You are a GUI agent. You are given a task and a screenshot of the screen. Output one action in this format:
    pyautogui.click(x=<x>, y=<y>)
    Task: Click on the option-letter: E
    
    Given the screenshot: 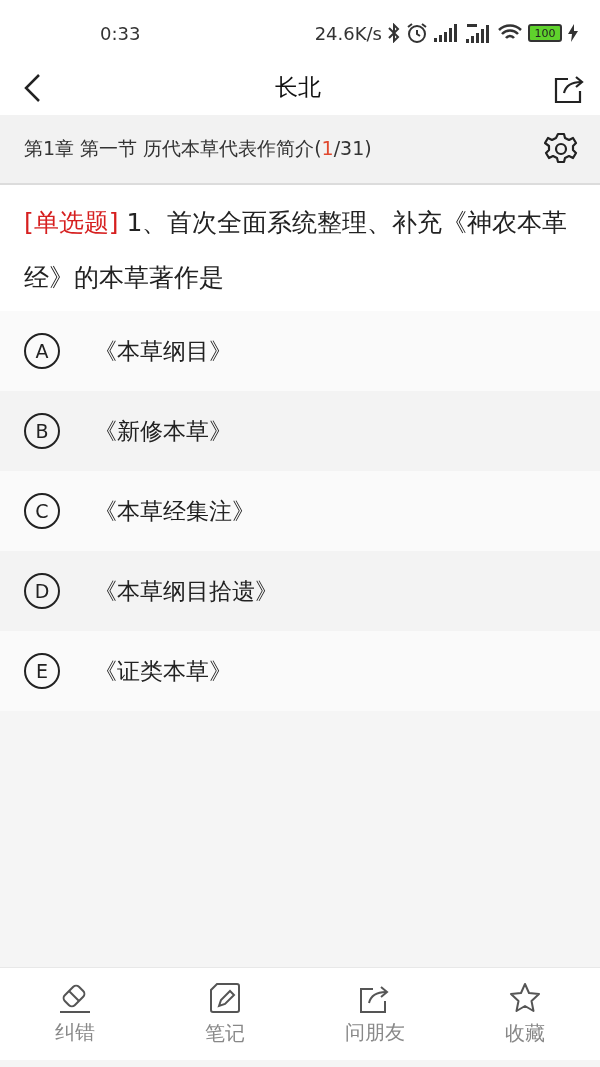 What is the action you would take?
    pyautogui.click(x=42, y=671)
    